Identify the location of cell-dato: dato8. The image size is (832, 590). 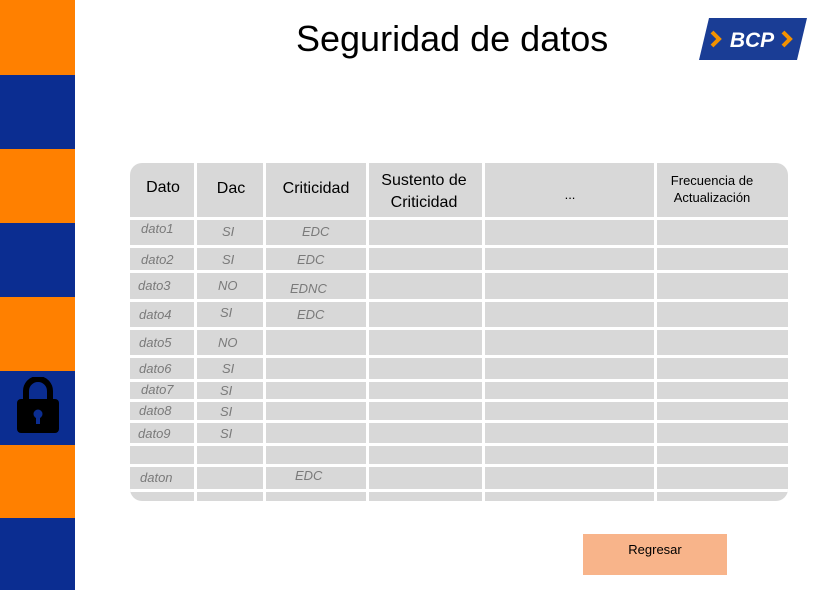
(155, 410).